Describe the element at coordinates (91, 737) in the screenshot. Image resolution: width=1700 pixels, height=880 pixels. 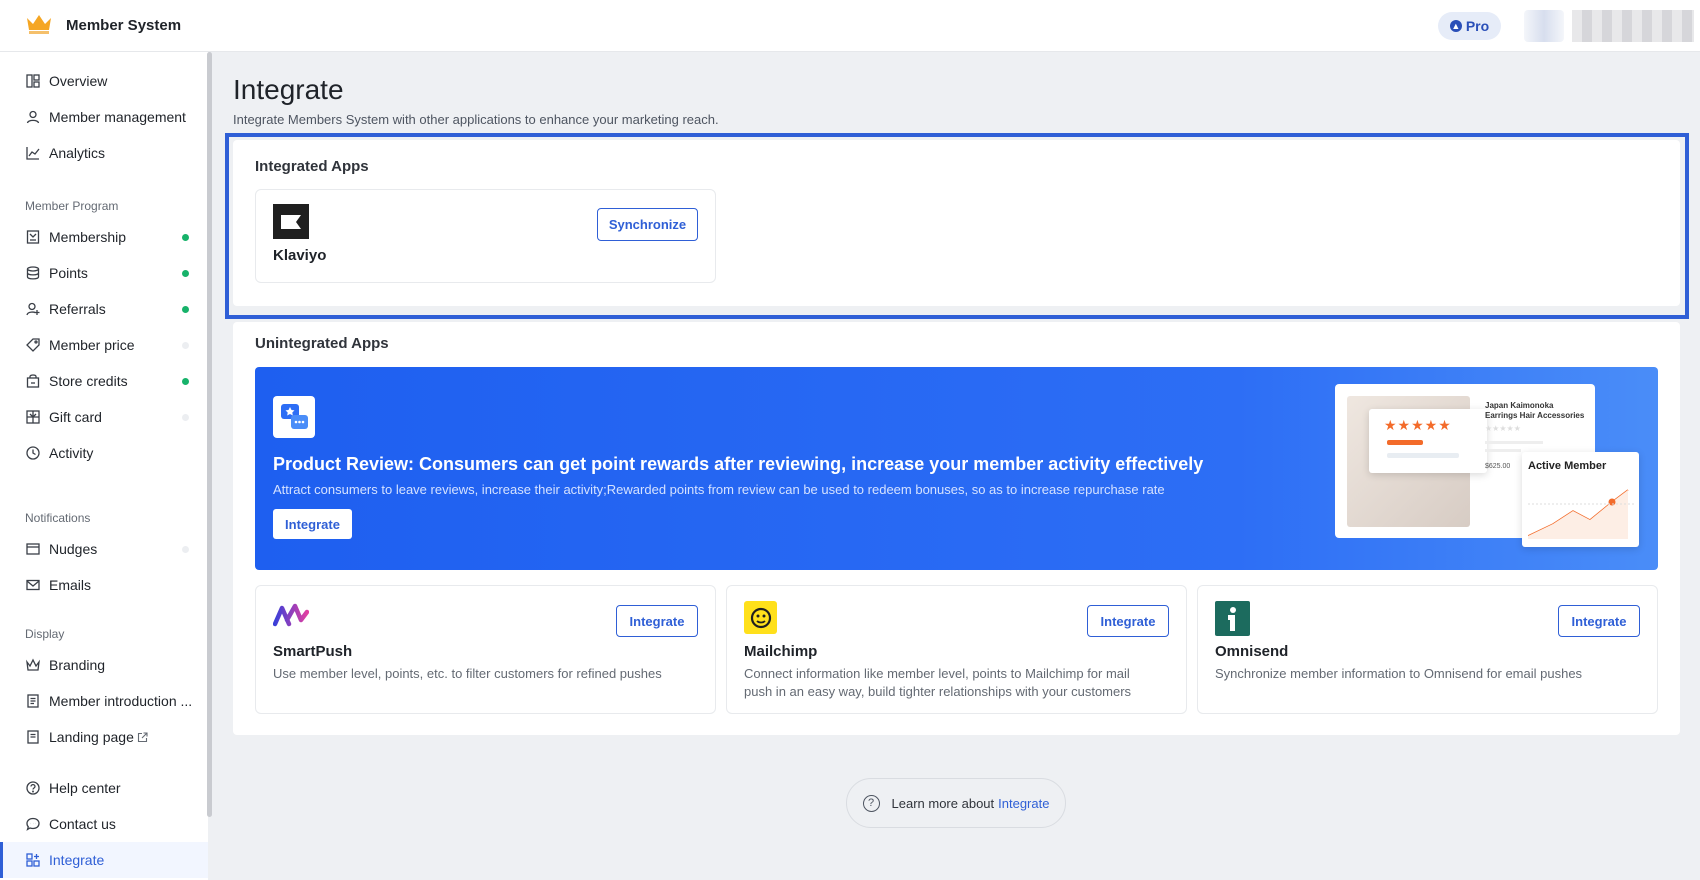
I see `sidebar-item-label: Landing page` at that location.